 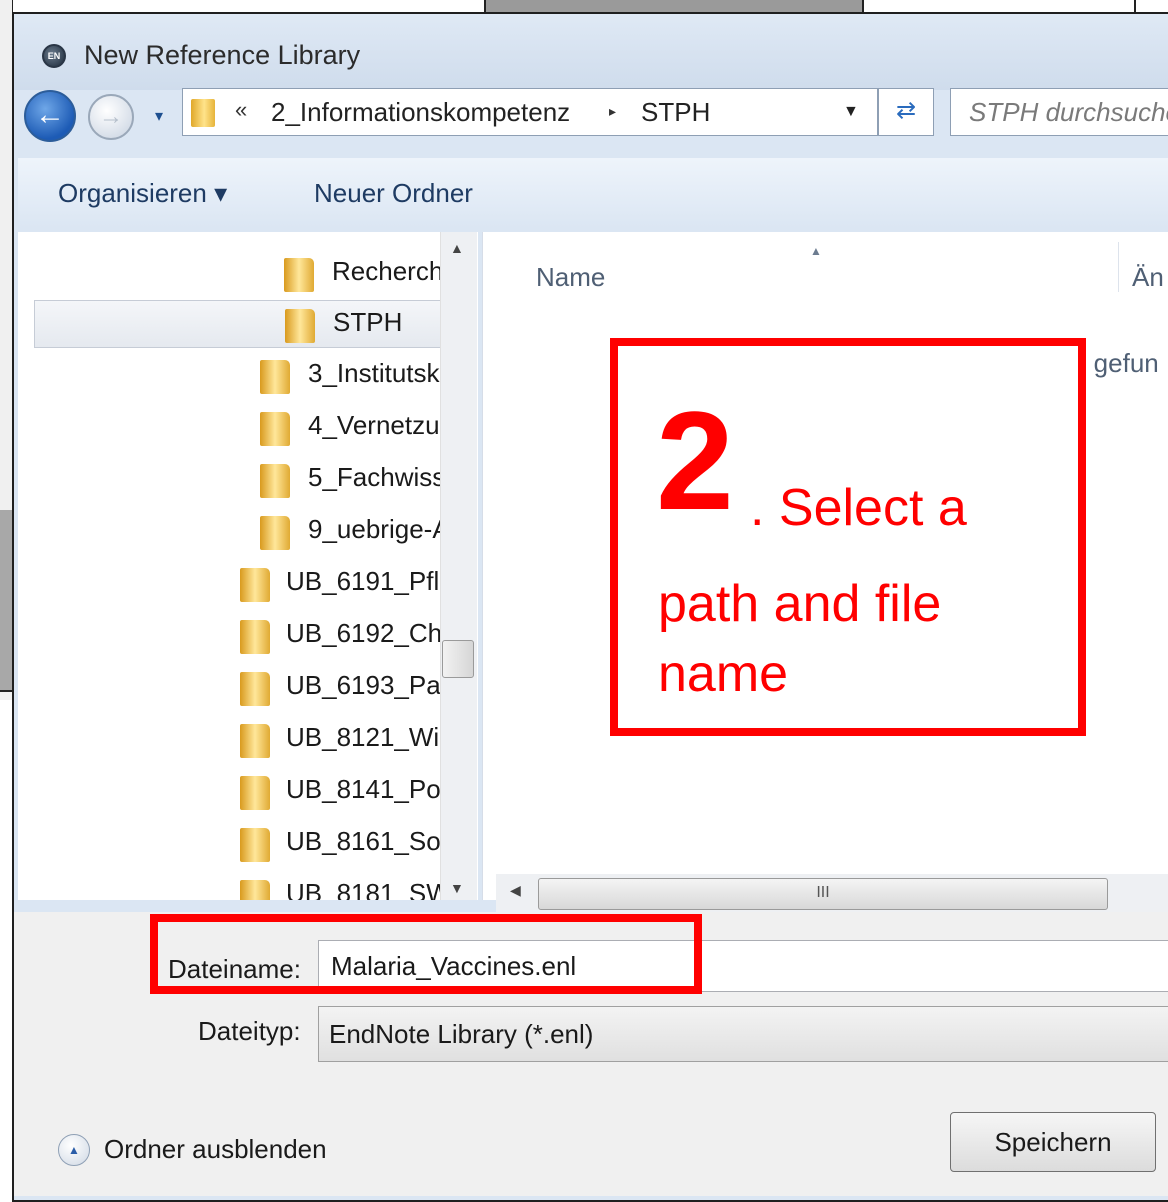 I want to click on vertical-scrollbar, so click(x=458, y=566).